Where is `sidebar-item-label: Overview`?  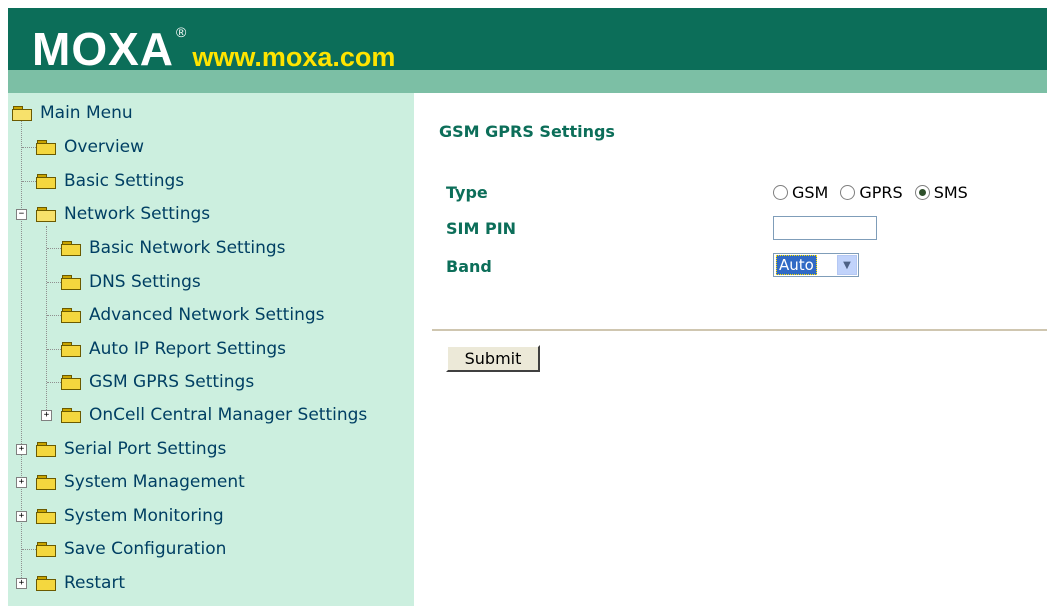
sidebar-item-label: Overview is located at coordinates (104, 147).